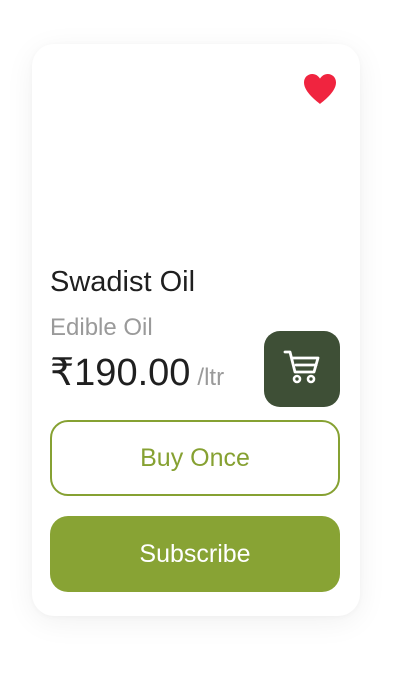  What do you see at coordinates (320, 89) in the screenshot?
I see `favorite-heart-icon` at bounding box center [320, 89].